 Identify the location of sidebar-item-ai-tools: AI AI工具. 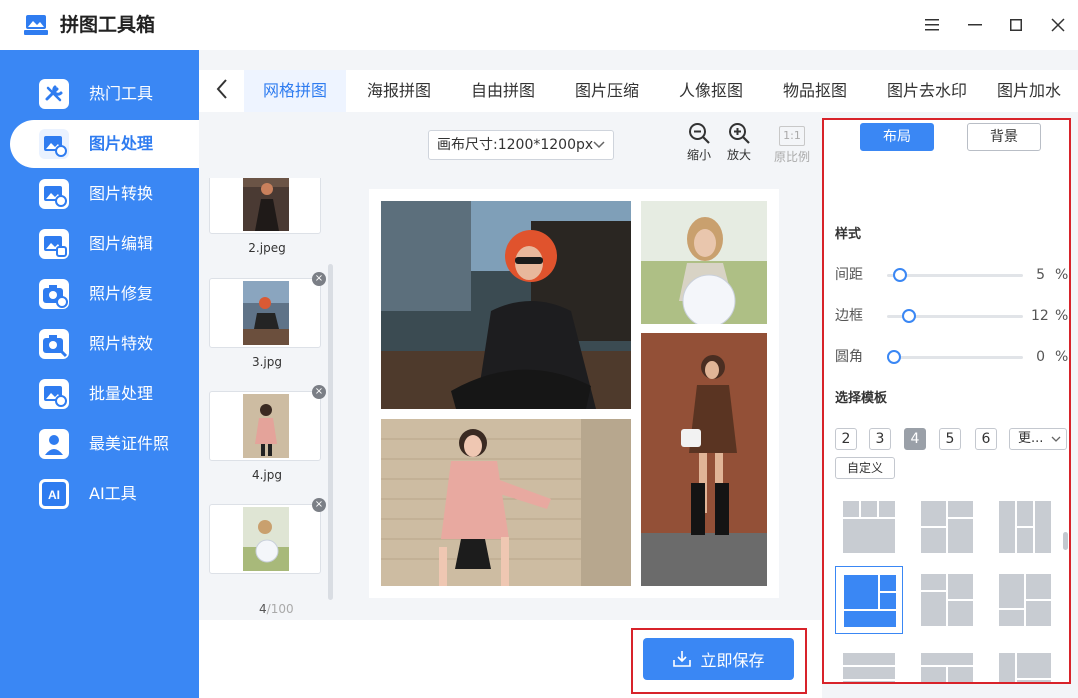
(99, 494).